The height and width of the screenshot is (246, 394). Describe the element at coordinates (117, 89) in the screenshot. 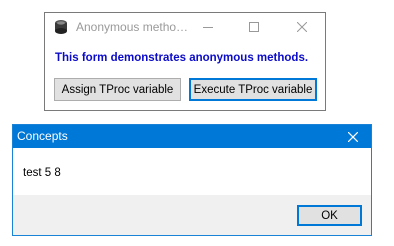

I see `assign-tproc-button: Assign TProc variable` at that location.